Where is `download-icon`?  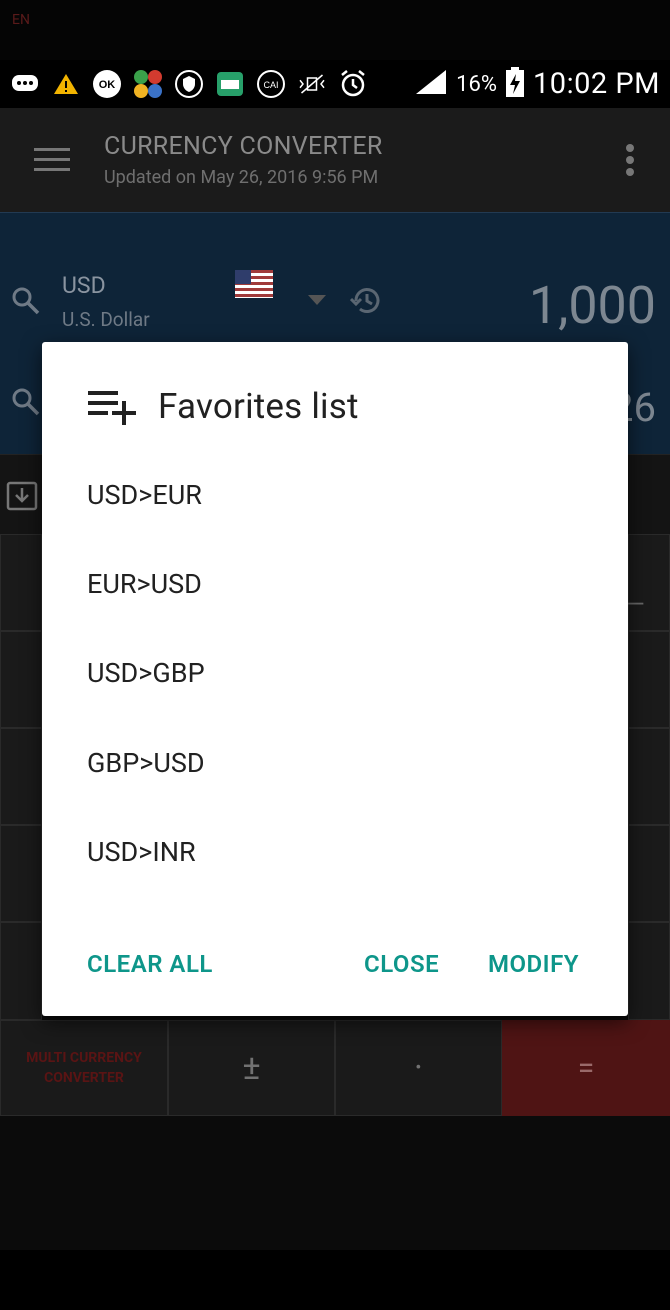
download-icon is located at coordinates (22, 498).